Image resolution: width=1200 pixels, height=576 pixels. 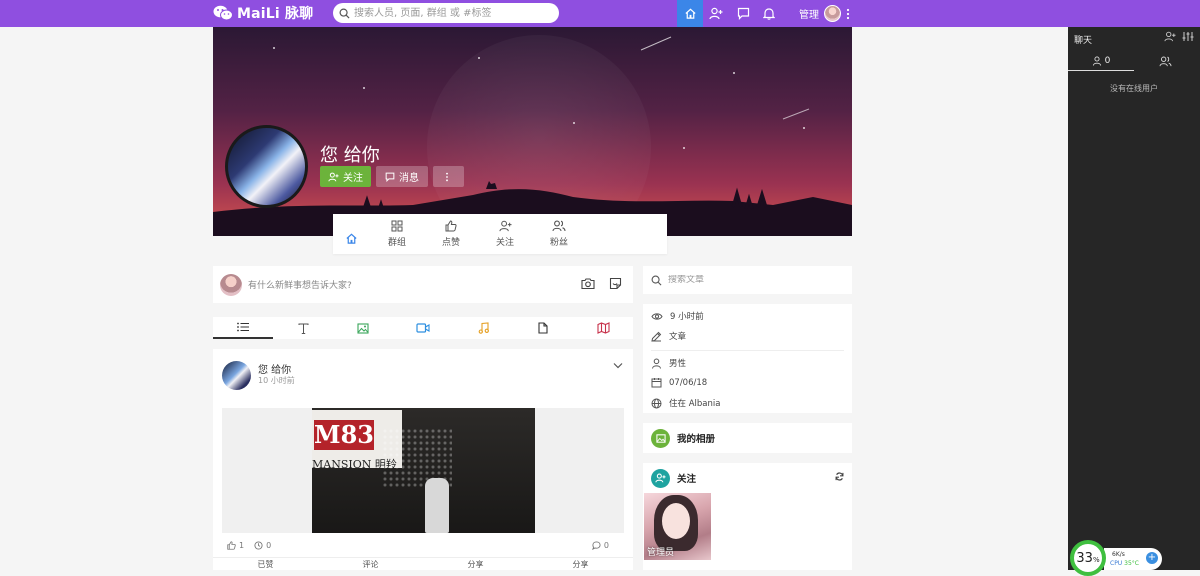 I want to click on post-author-name: 您 给你, so click(x=274, y=368).